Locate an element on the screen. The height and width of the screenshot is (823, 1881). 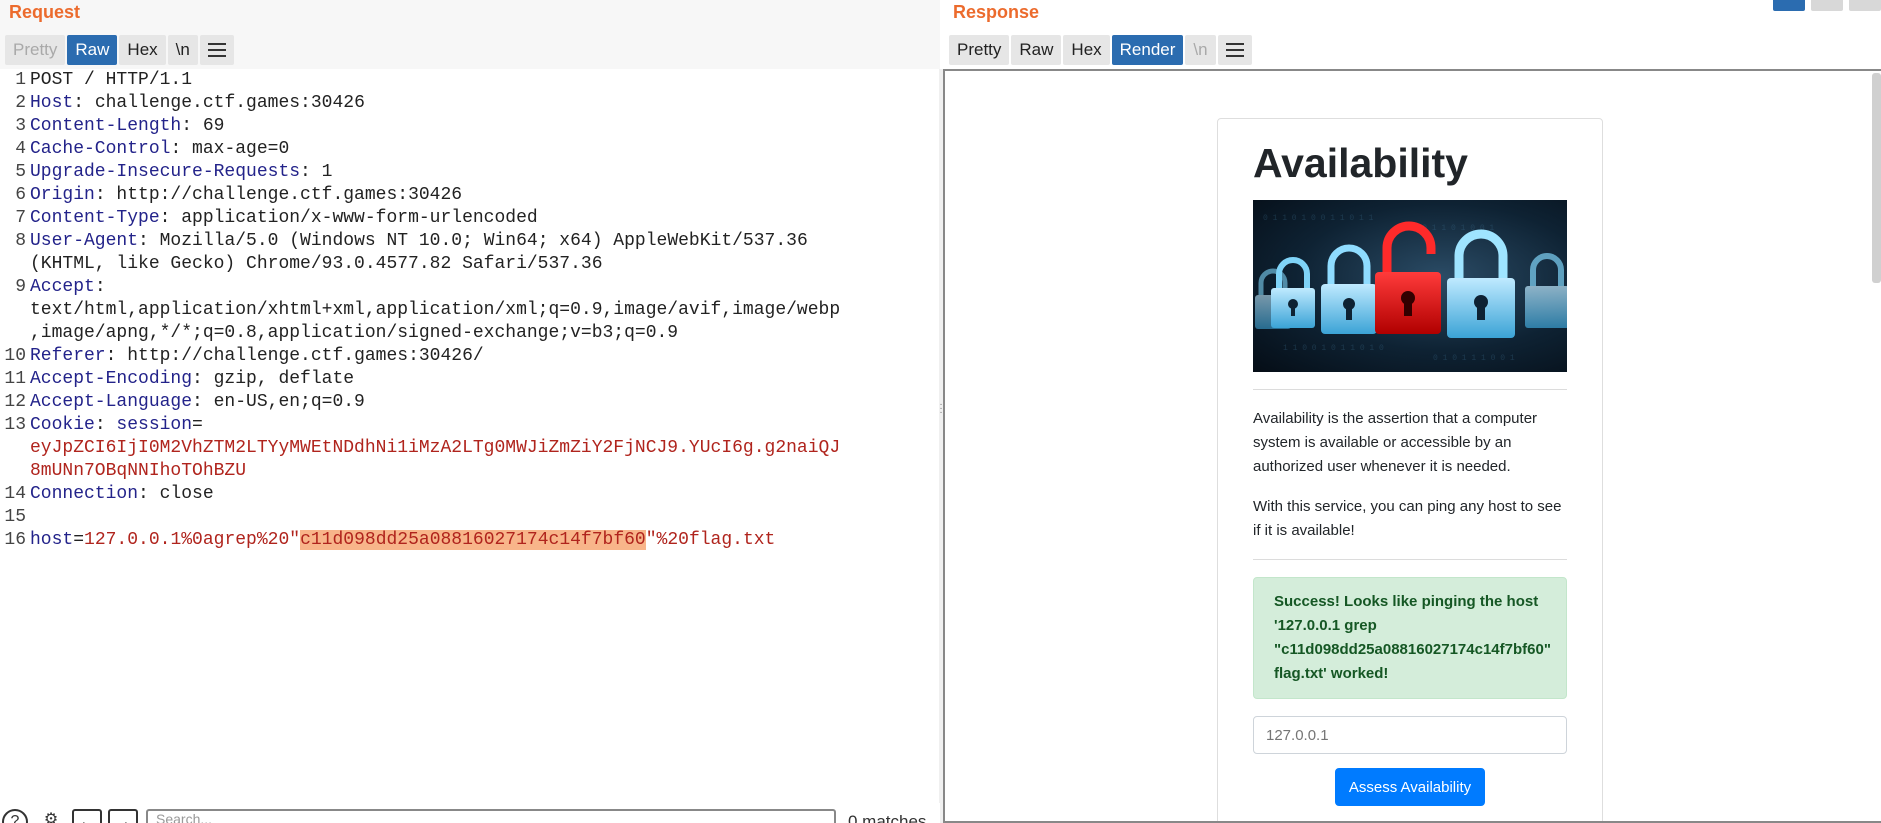
line-content: Accept-Language: en-US,en;q=0.9 is located at coordinates (197, 402).